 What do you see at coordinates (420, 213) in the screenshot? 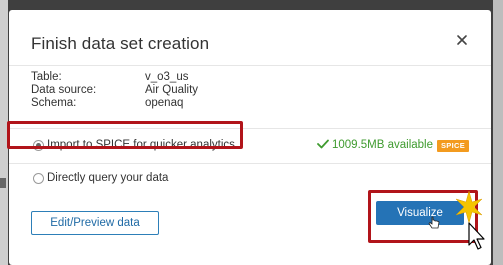
I see `visualize-button: Visualize` at bounding box center [420, 213].